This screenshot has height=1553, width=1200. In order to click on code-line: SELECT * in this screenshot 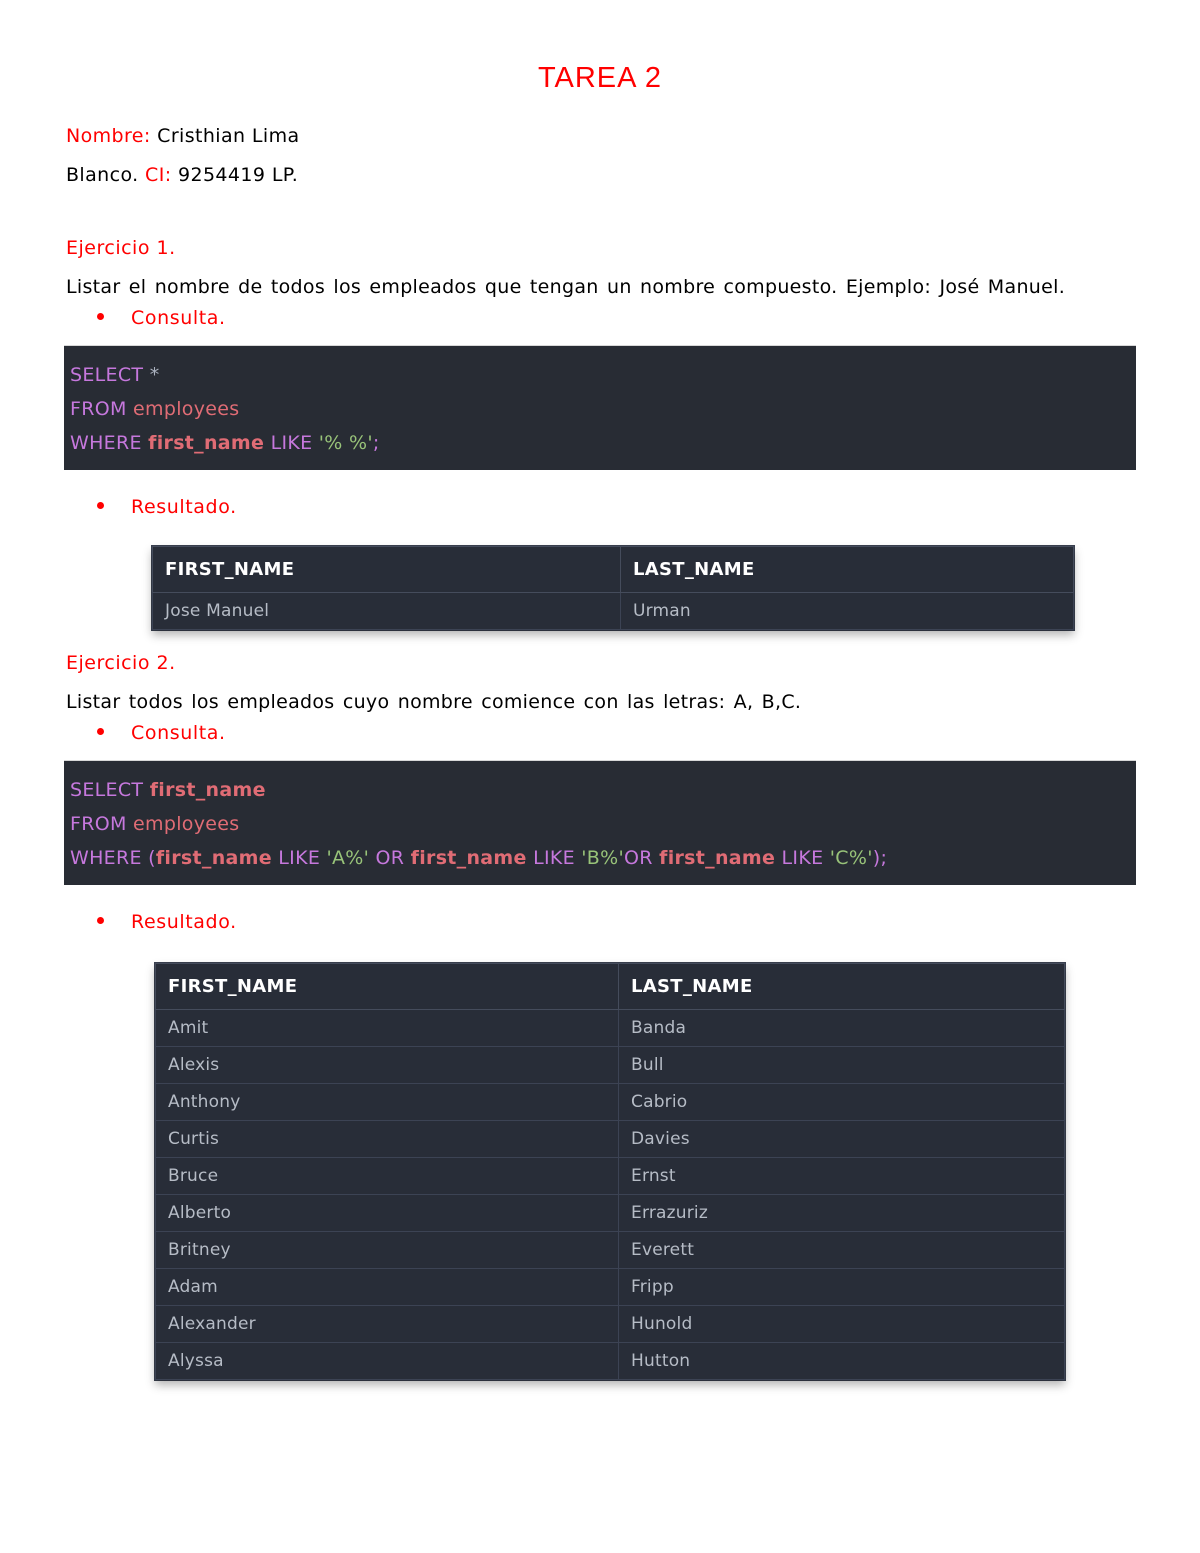, I will do `click(603, 375)`.